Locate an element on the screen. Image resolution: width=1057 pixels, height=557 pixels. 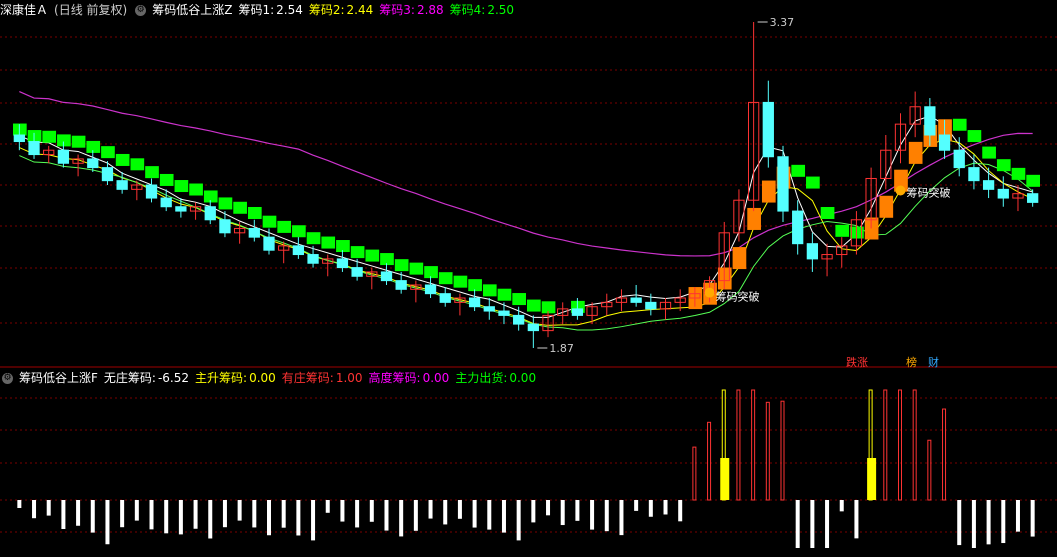
bottom-value-3: 0.00 is located at coordinates (436, 378).